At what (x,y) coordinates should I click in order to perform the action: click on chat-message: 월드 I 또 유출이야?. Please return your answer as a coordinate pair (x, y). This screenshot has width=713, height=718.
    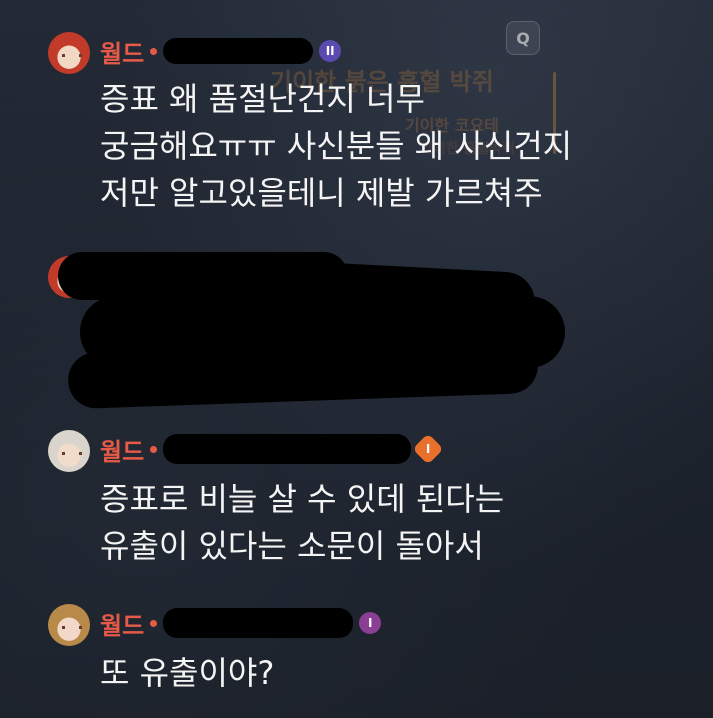
    Looking at the image, I should click on (358, 654).